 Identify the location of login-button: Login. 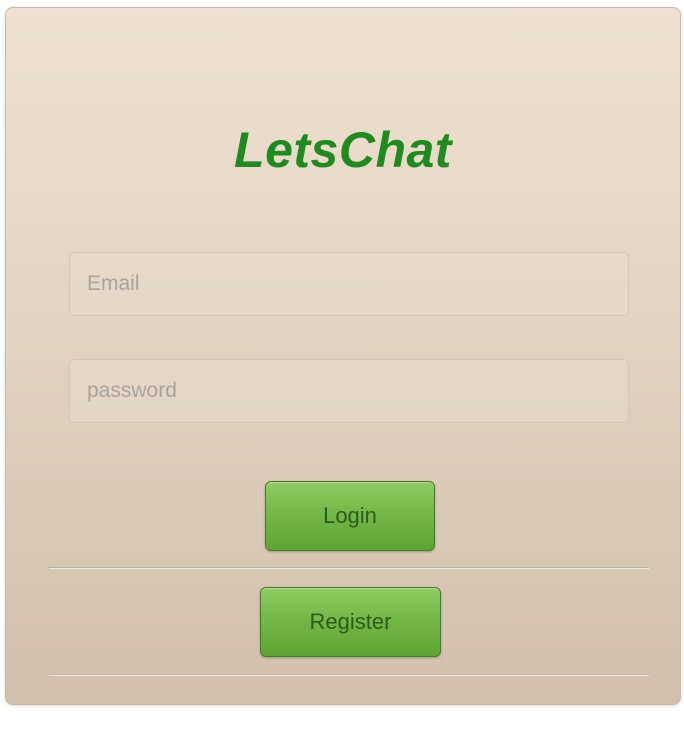
(350, 516).